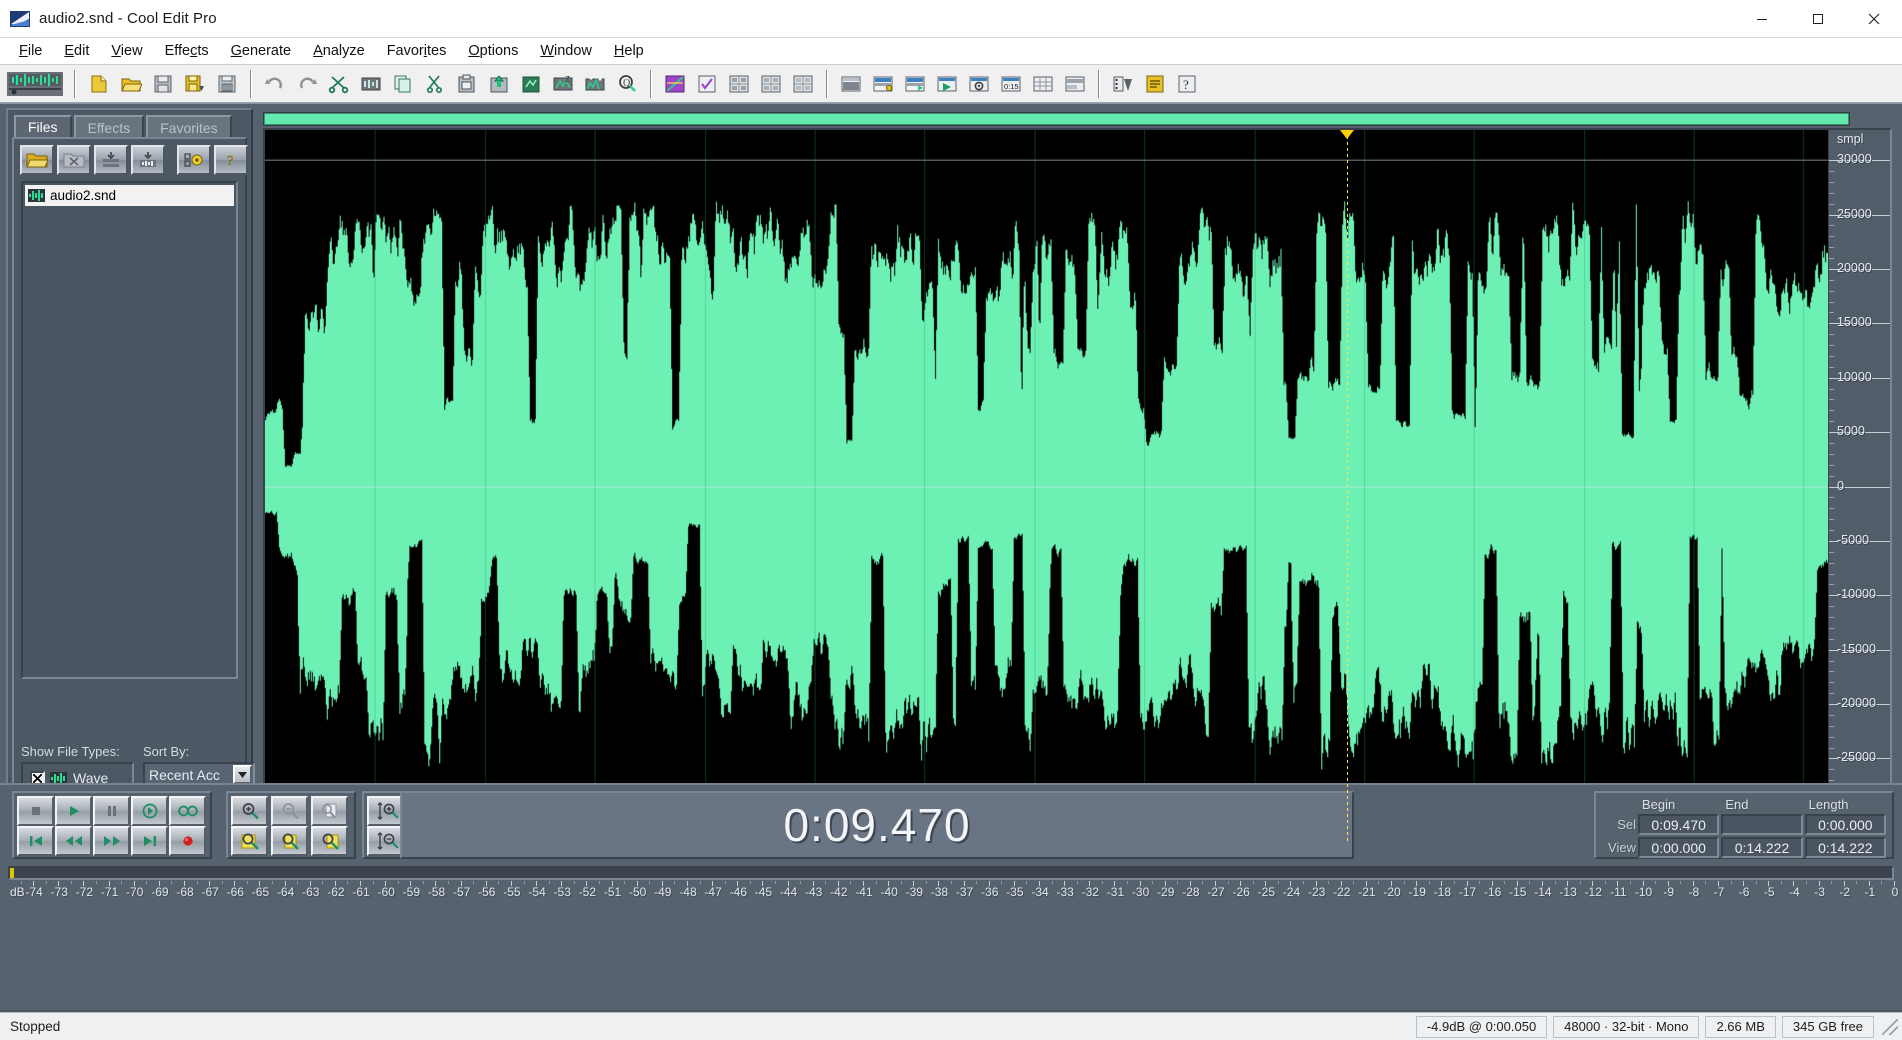  I want to click on column-header-end: End, so click(1737, 804).